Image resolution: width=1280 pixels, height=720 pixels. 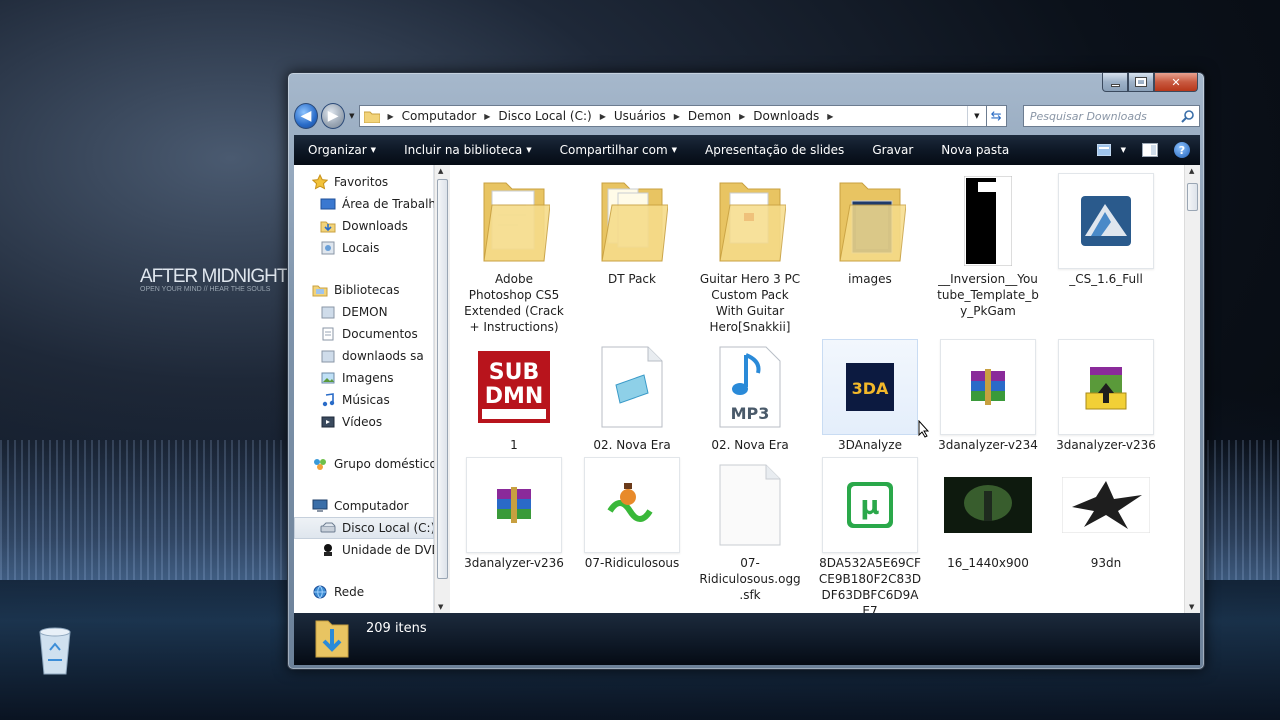 I want to click on homegroup-icon, so click(x=320, y=464).